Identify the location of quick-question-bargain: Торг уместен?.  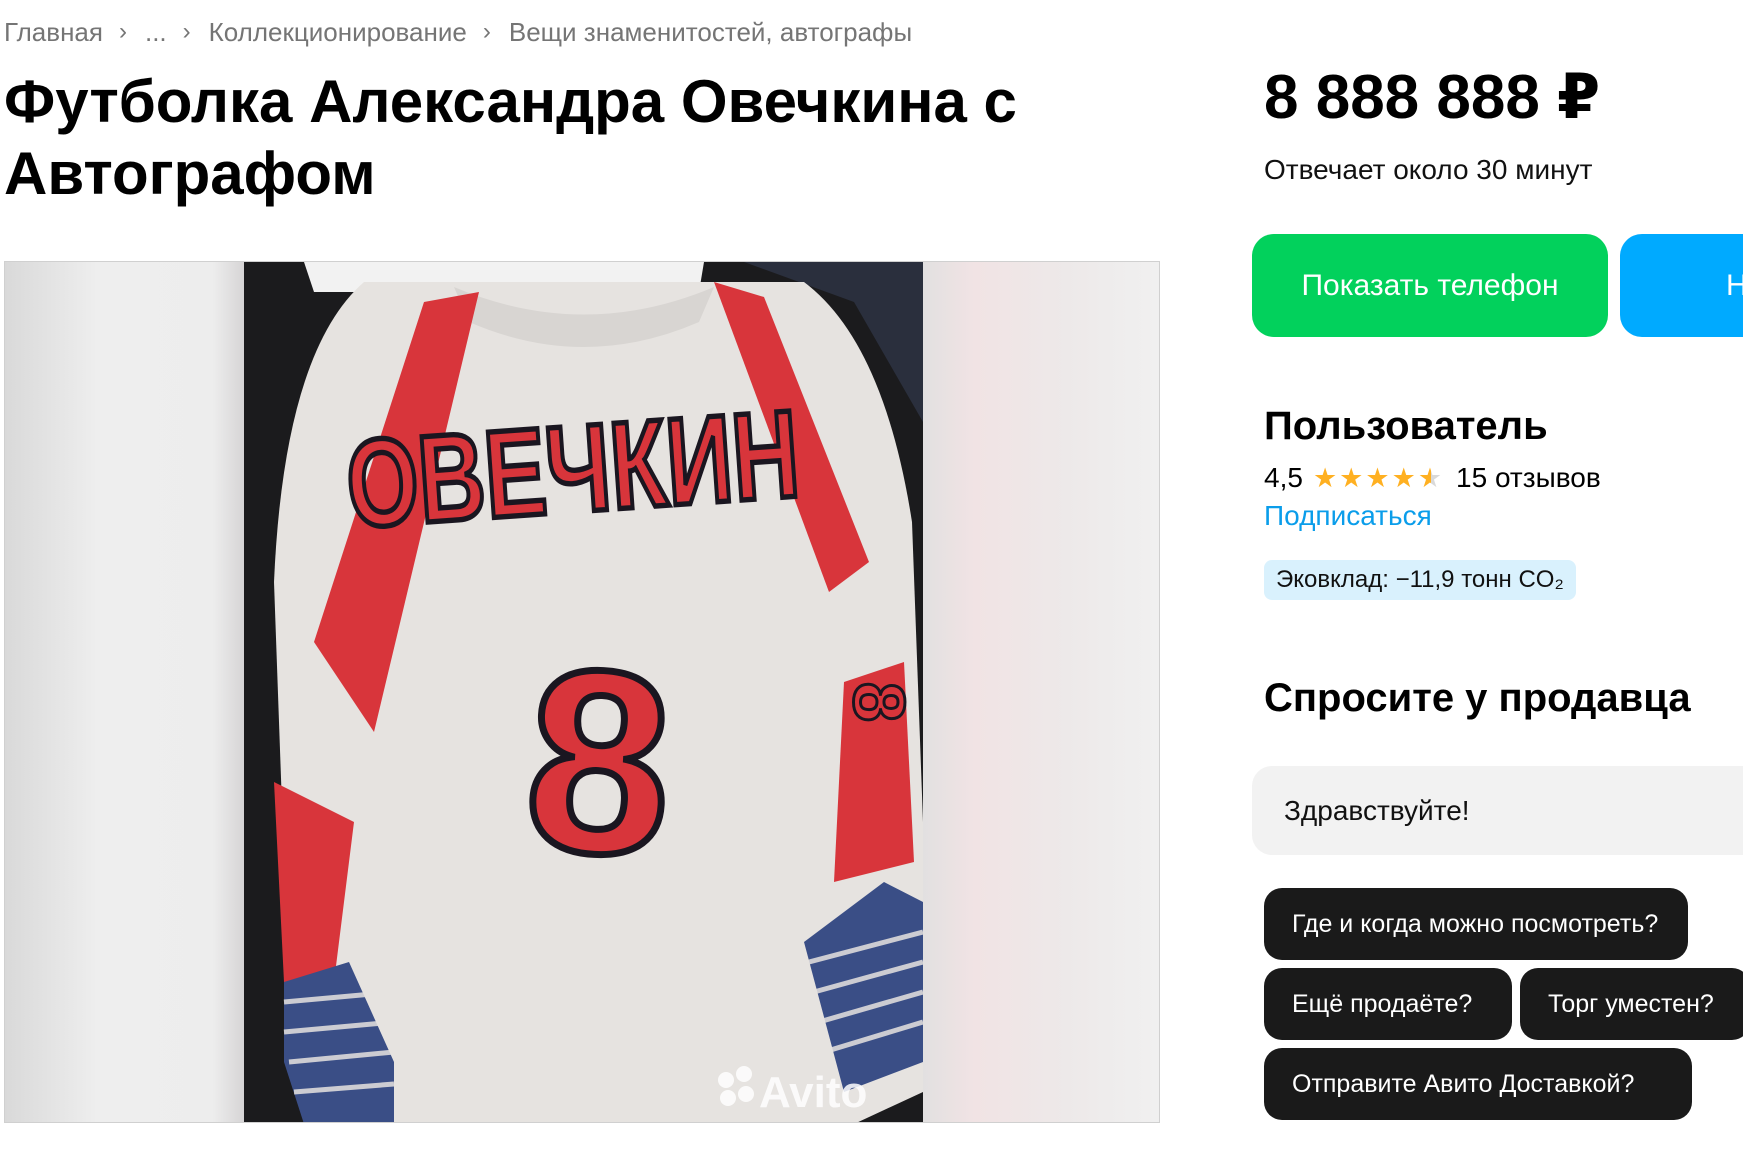
(1631, 1004).